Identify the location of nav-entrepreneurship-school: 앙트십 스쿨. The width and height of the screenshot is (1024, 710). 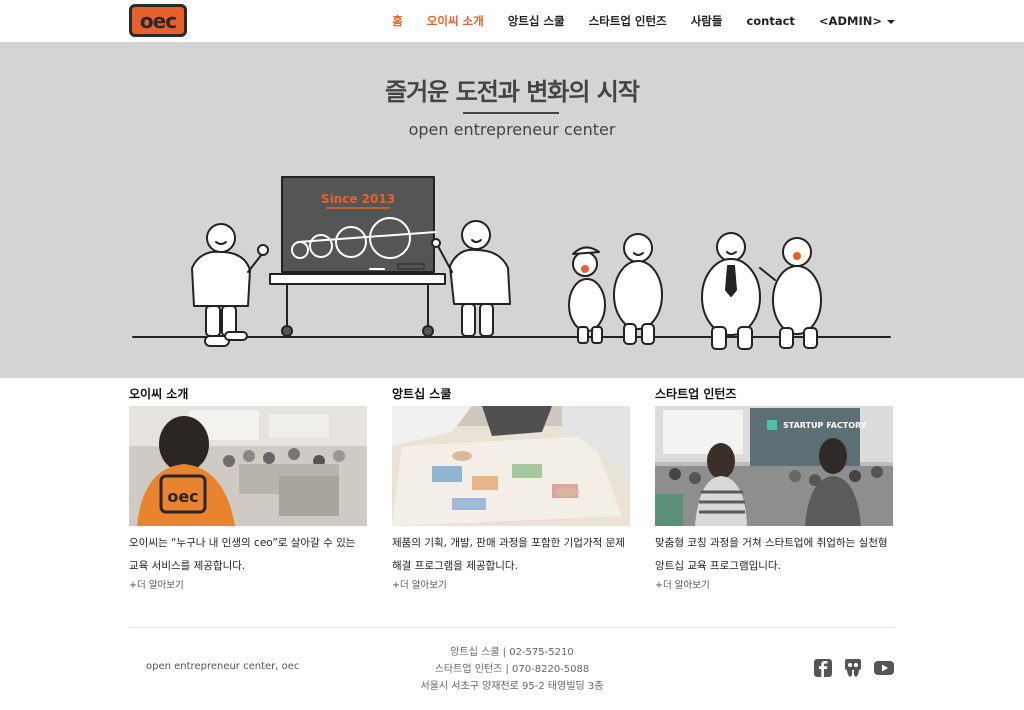
(536, 21).